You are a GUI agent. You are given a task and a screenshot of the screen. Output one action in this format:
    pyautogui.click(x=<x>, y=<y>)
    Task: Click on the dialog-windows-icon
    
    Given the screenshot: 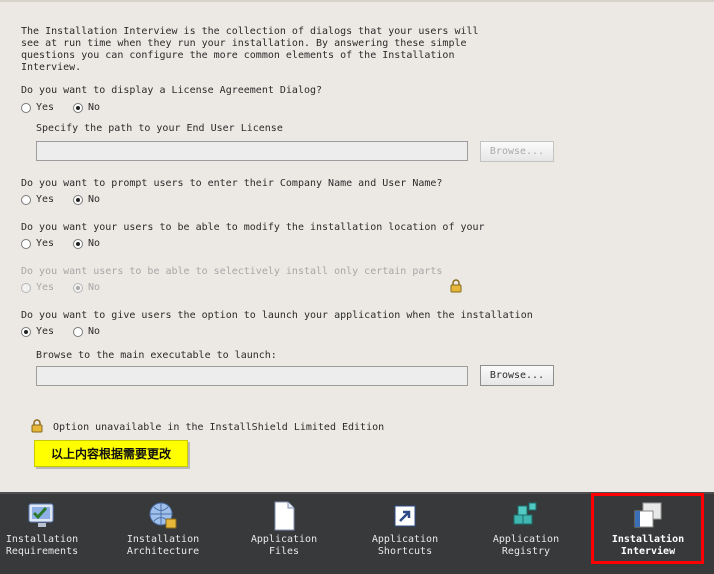 What is the action you would take?
    pyautogui.click(x=648, y=515)
    